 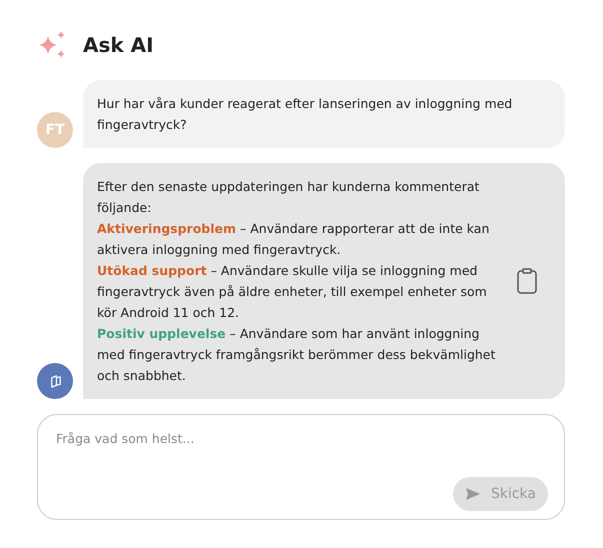 What do you see at coordinates (292, 292) in the screenshot?
I see `feedback-item: Utökad support – Användare skulle vilja se inloggning med fingeravtryck även på äldre enheter, till exempel enheter som kör Android 11 och 12.` at bounding box center [292, 292].